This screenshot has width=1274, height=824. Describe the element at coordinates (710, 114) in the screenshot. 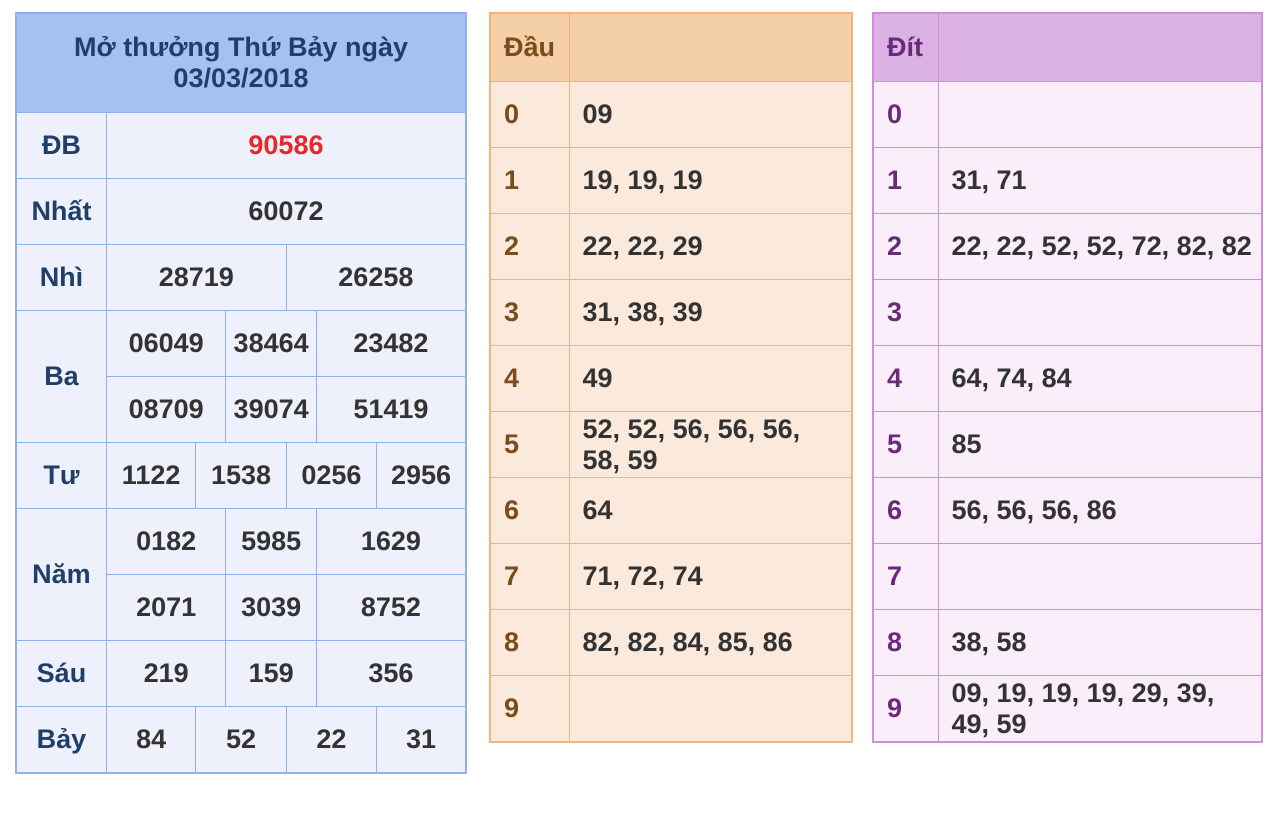

I see `dau-values: 09` at that location.